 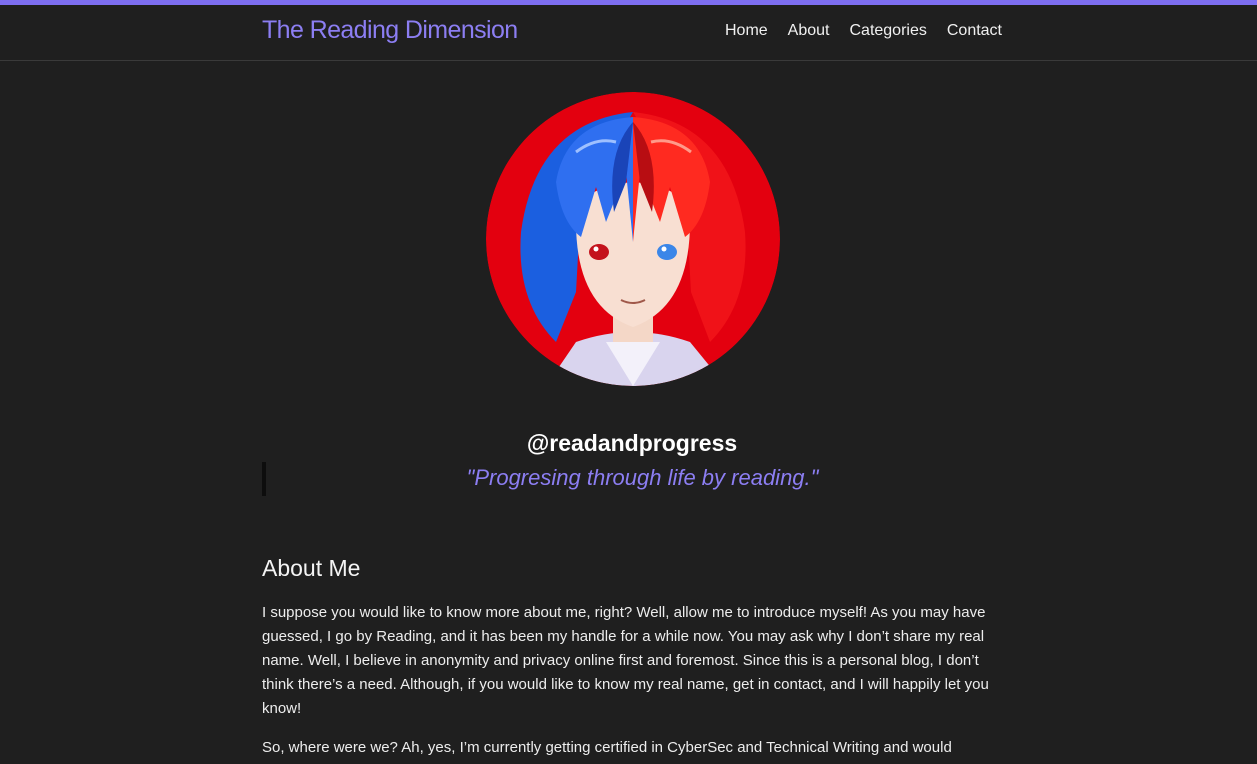 I want to click on nav-categories-link: Categories, so click(x=887, y=31).